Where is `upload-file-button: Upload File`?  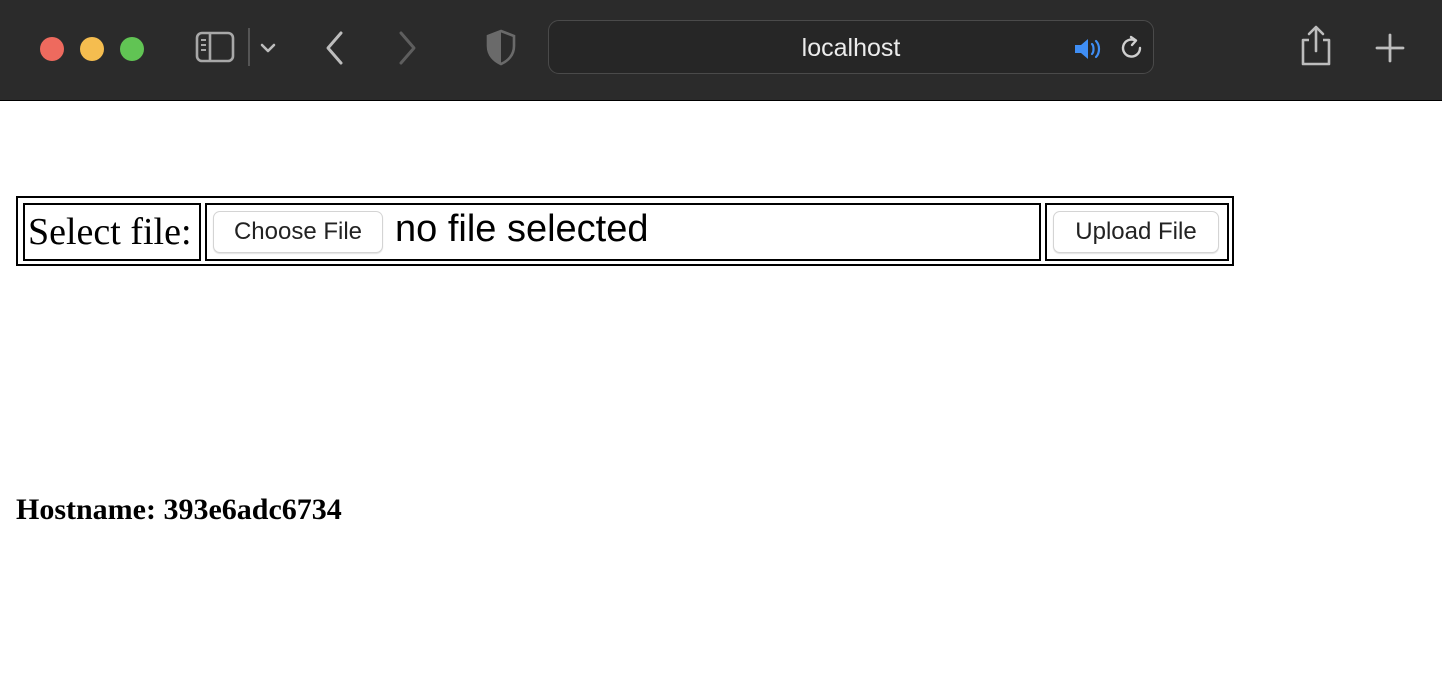
upload-file-button: Upload File is located at coordinates (1136, 232).